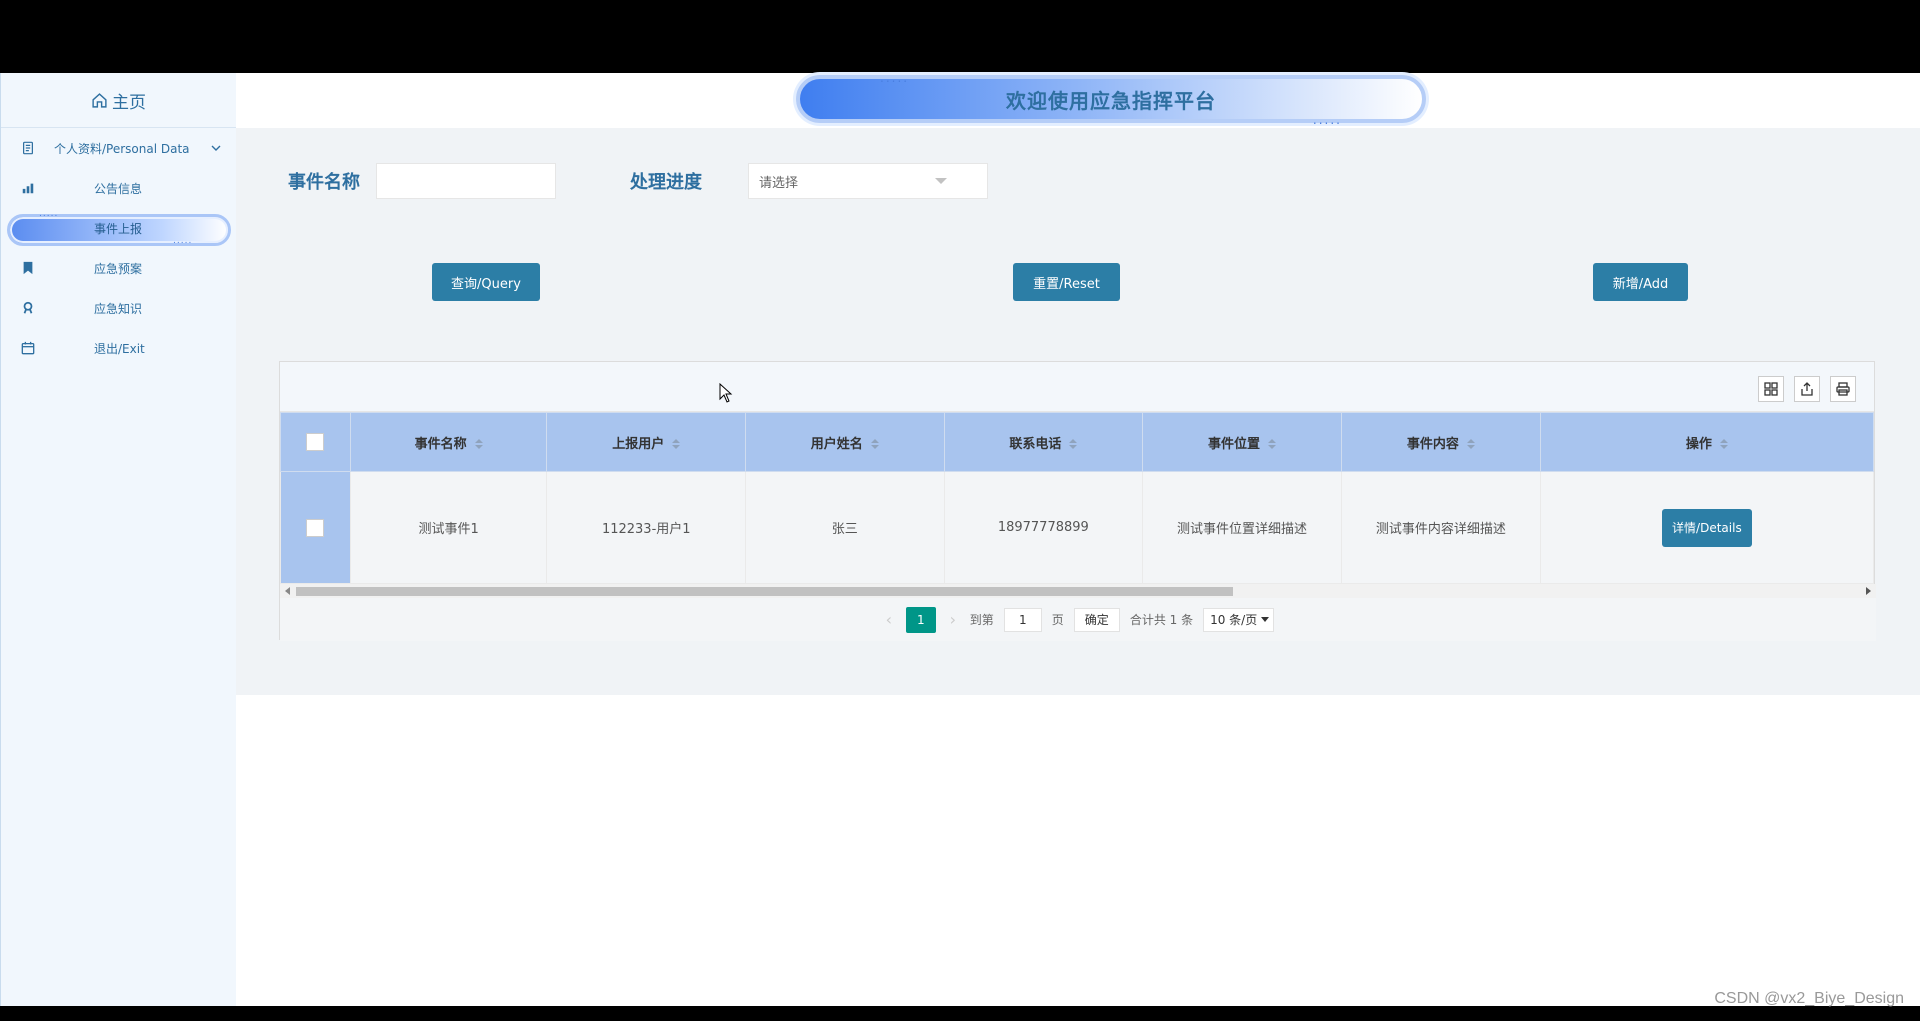 This screenshot has height=1021, width=1920. Describe the element at coordinates (1043, 527) in the screenshot. I see `cell-phone: 18977778899` at that location.